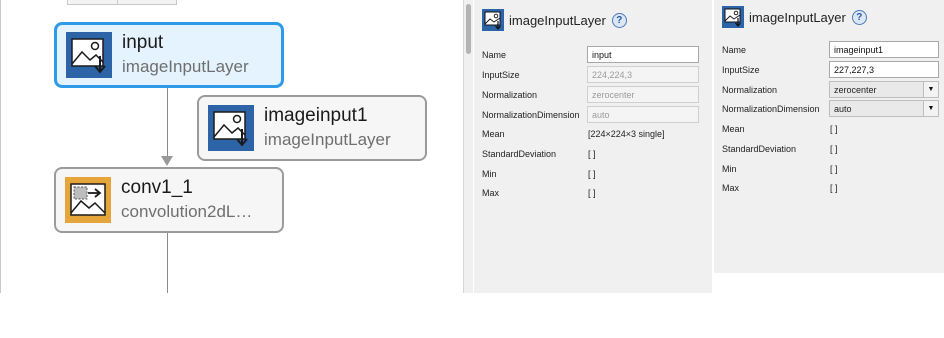 This screenshot has width=944, height=338. I want to click on node-name: imageinput1, so click(316, 115).